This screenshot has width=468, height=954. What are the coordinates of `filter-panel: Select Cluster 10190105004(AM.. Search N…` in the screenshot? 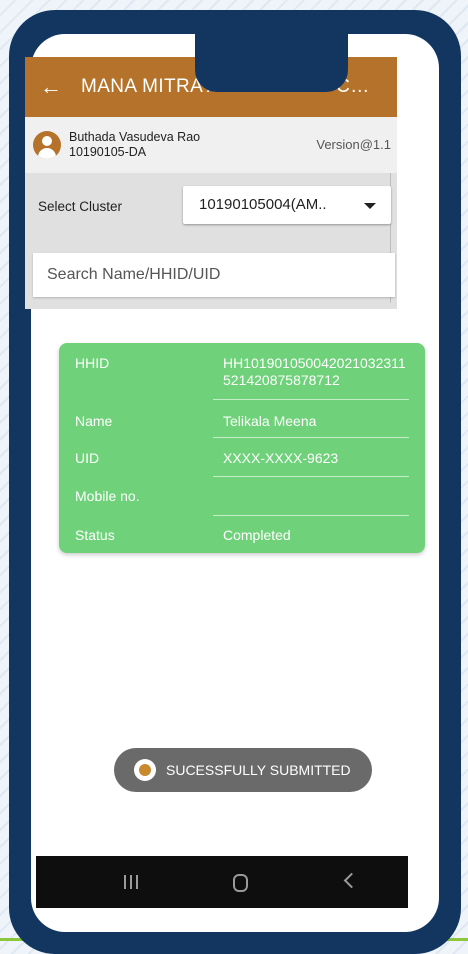 It's located at (211, 241).